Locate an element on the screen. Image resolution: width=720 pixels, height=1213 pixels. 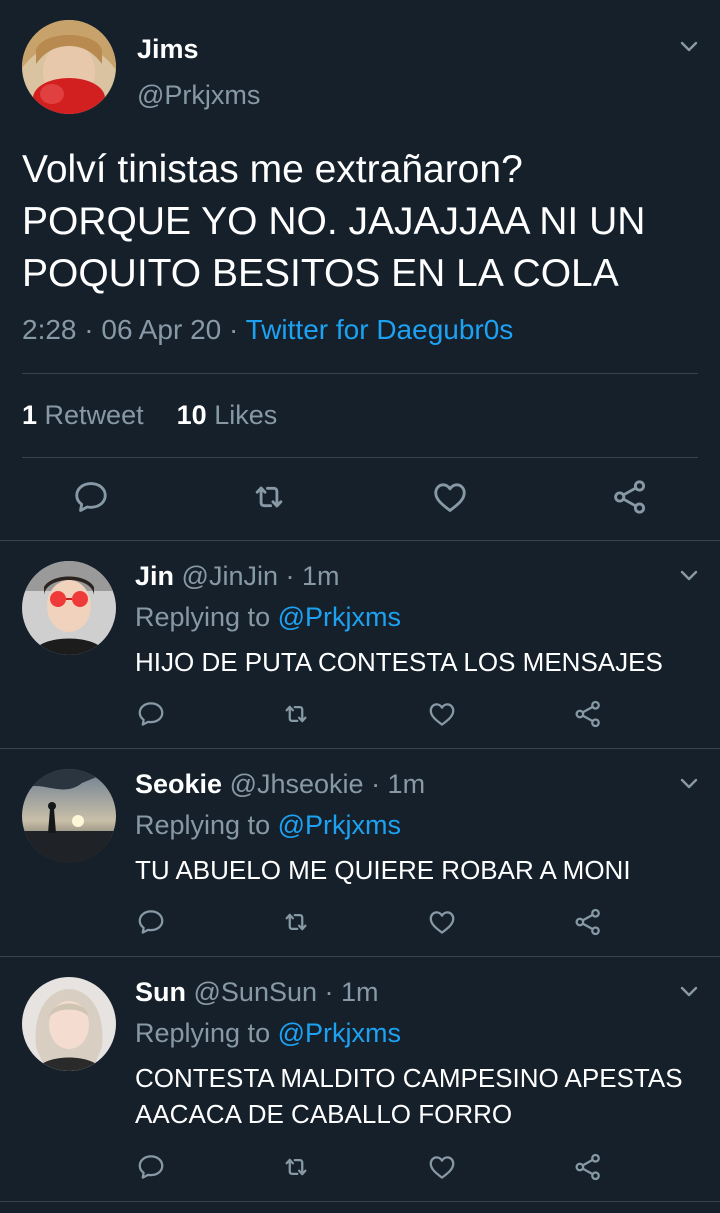
tweet-meta: 2:28 · 06 Apr 20 · Twitter for Daegubr0s is located at coordinates (267, 330).